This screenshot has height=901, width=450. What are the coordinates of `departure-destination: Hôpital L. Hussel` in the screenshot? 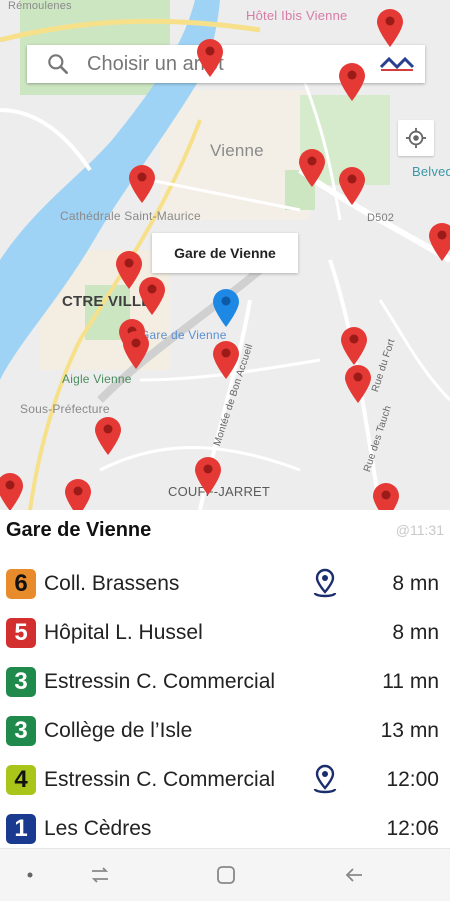 It's located at (123, 632).